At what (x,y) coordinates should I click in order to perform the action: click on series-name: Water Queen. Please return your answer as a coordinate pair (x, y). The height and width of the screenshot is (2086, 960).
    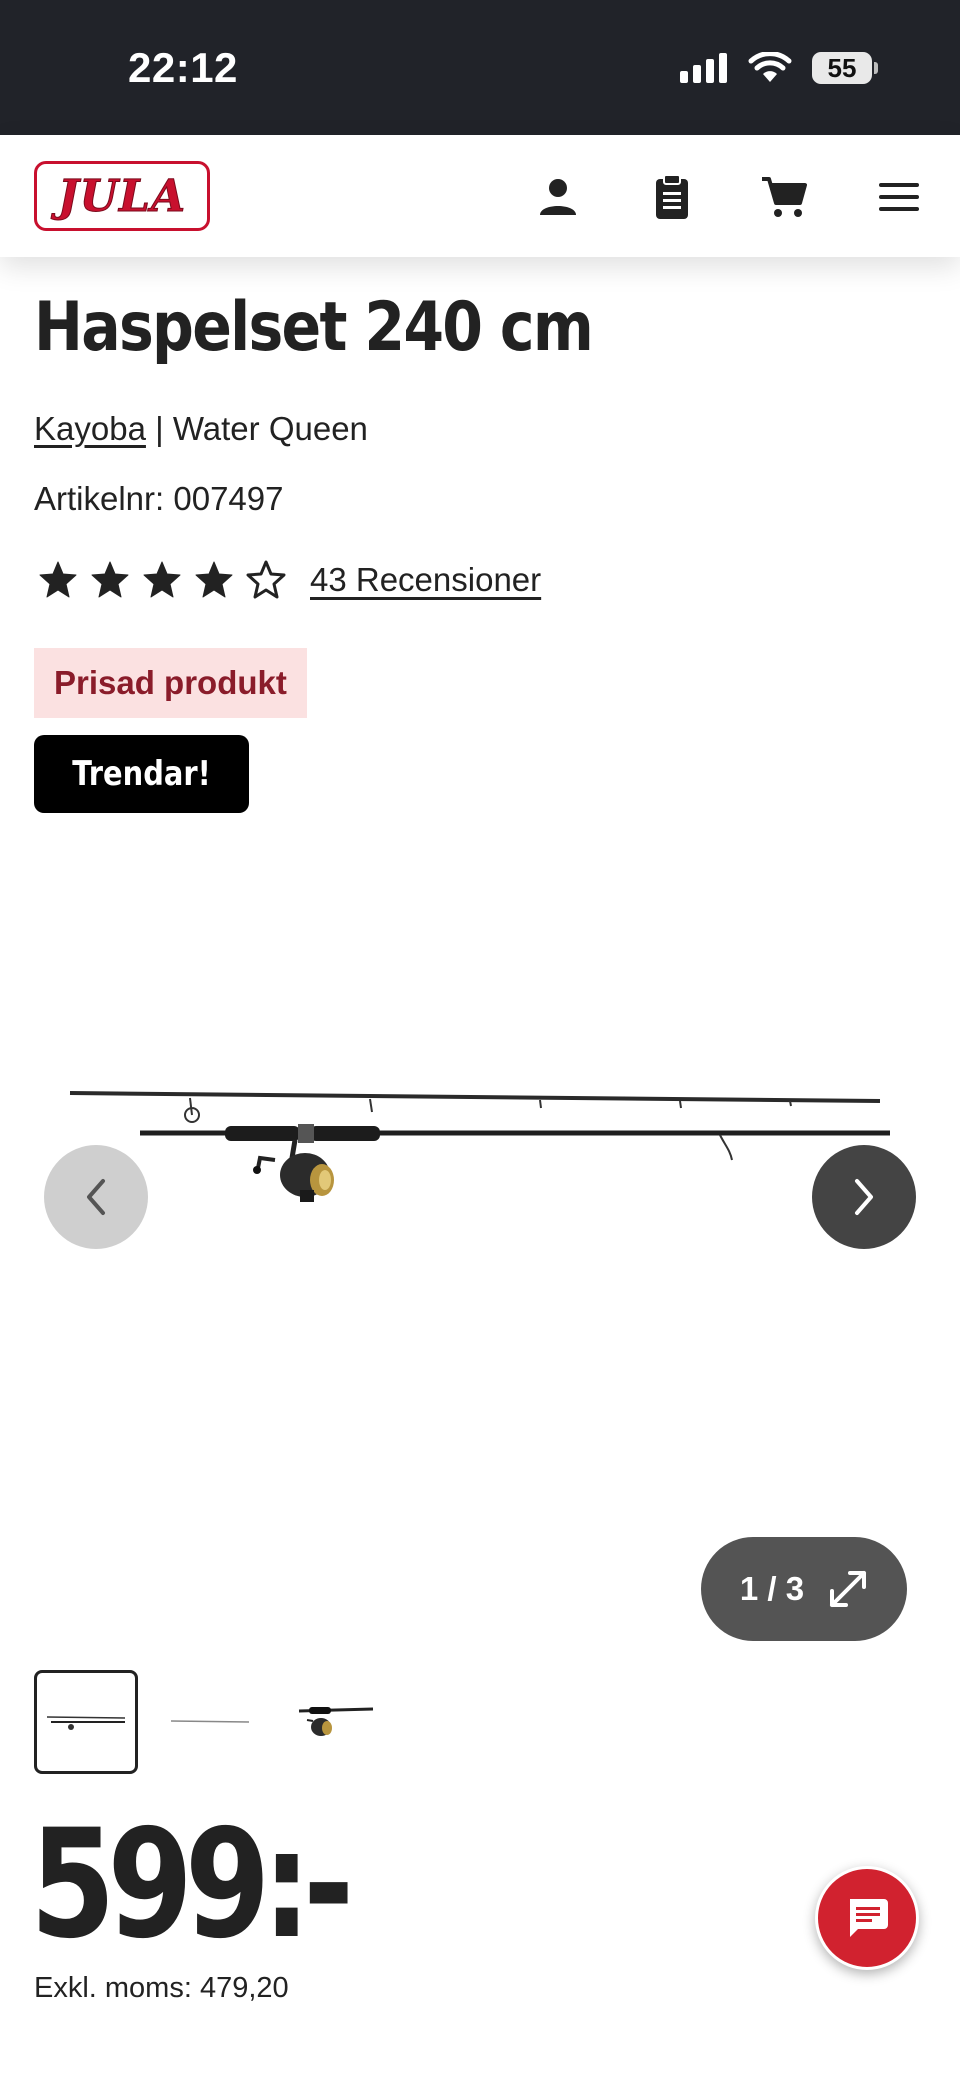
    Looking at the image, I should click on (270, 428).